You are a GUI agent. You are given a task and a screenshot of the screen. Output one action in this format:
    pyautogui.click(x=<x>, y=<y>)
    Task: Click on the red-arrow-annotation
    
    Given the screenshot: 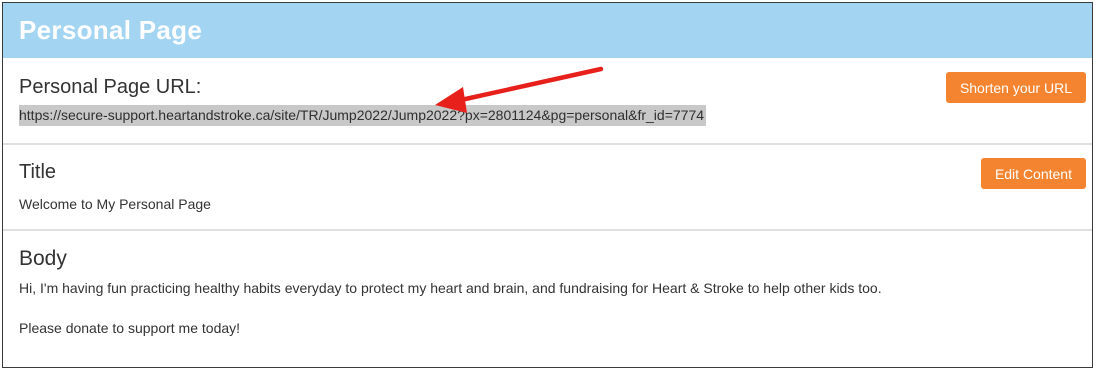 What is the action you would take?
    pyautogui.click(x=519, y=89)
    